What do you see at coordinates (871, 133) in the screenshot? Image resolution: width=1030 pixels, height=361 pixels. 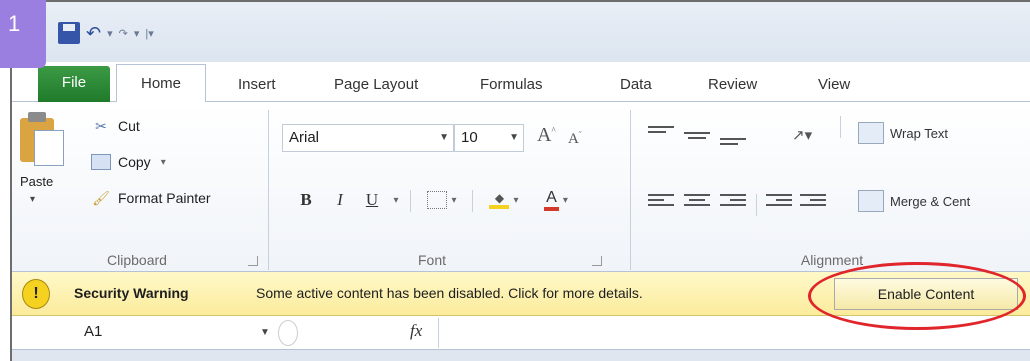 I see `wrap-text-icon` at bounding box center [871, 133].